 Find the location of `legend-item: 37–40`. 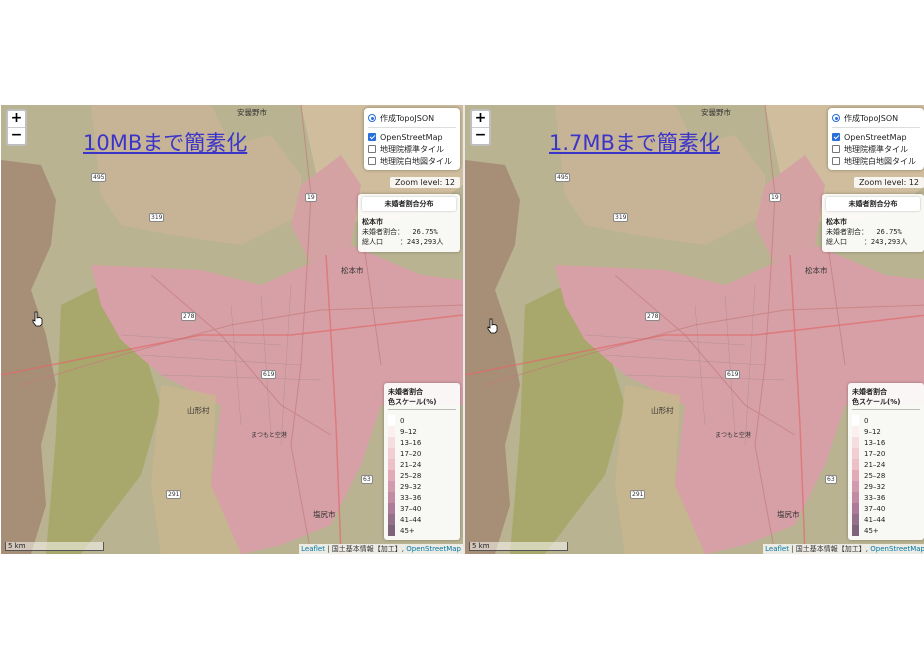

legend-item: 37–40 is located at coordinates (886, 508).